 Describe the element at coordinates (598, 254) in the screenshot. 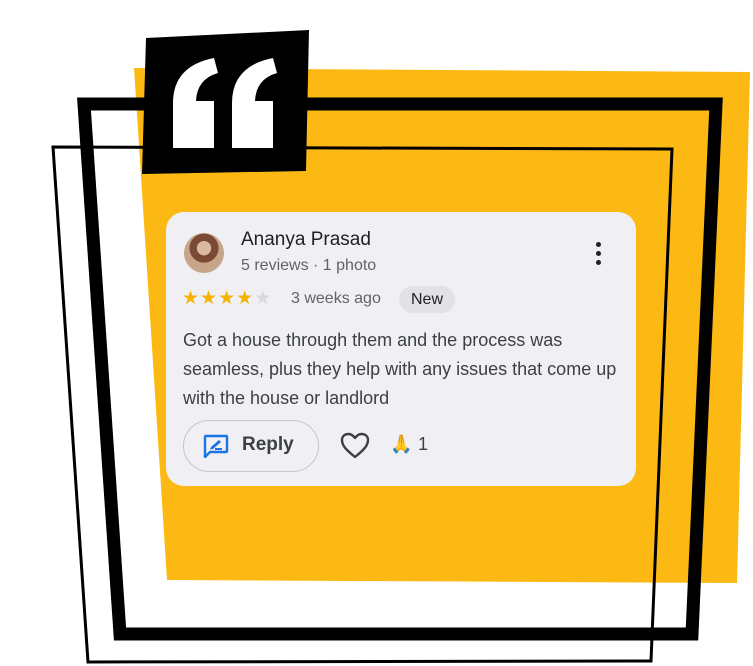

I see `more-vertical-icon` at that location.